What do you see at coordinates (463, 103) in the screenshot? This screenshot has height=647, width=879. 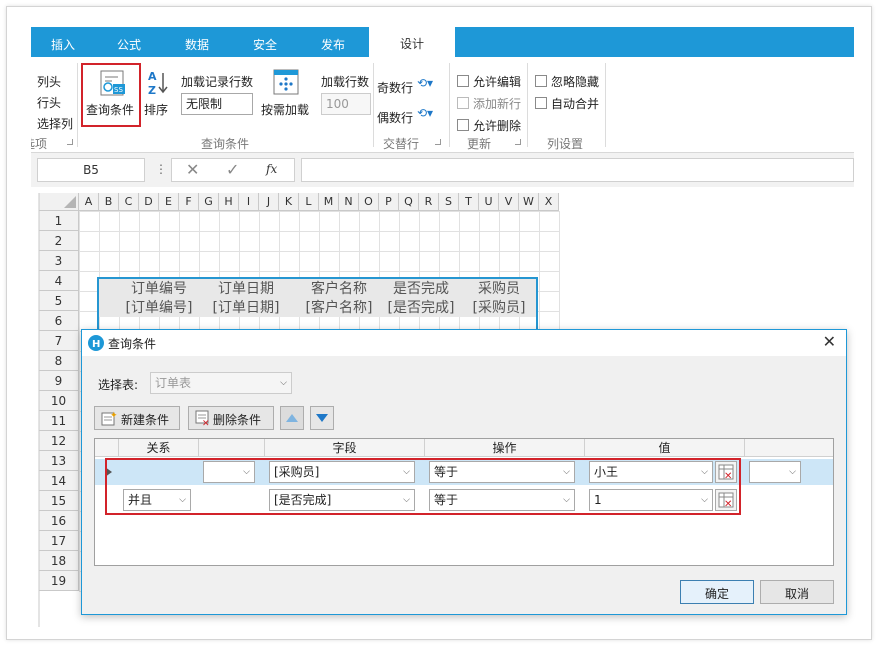 I see `add-new-row-checkbox` at bounding box center [463, 103].